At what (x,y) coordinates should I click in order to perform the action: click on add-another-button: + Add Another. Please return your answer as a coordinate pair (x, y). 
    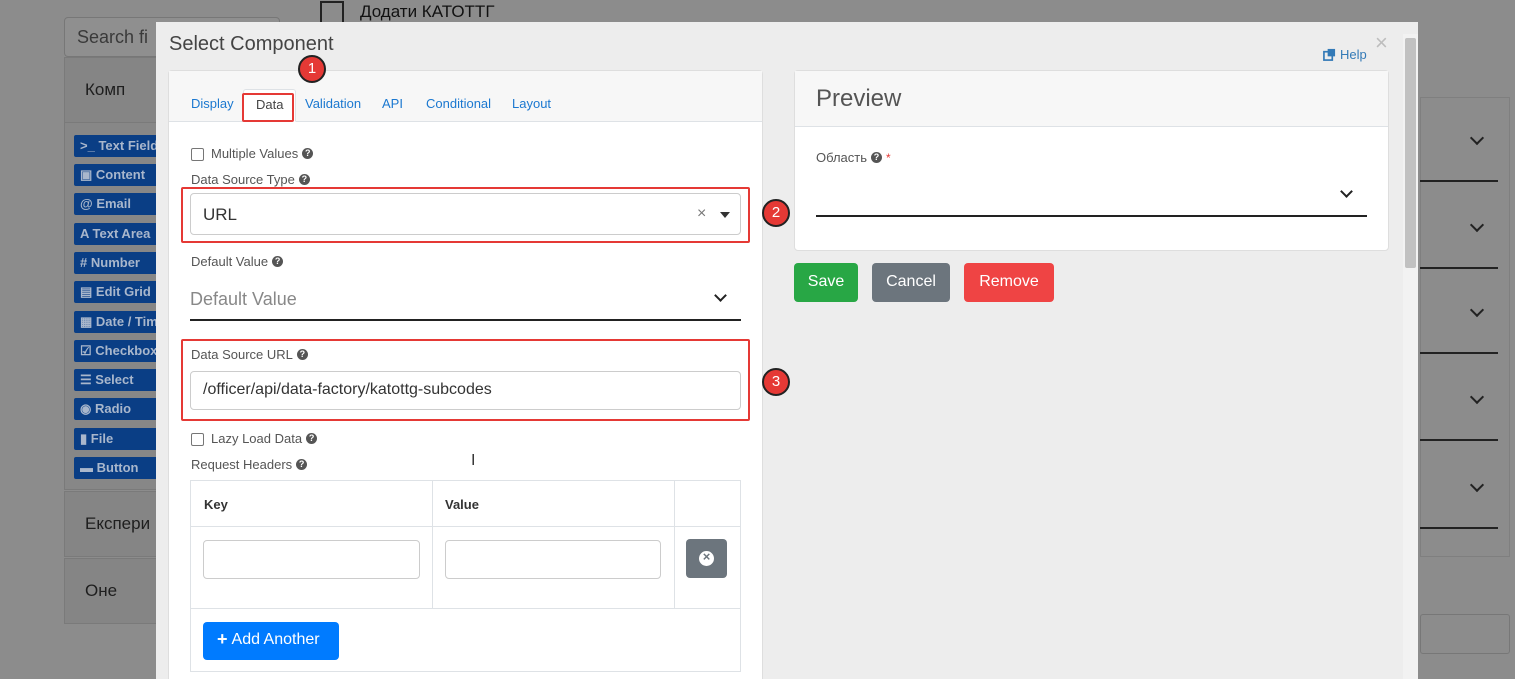
    Looking at the image, I should click on (271, 641).